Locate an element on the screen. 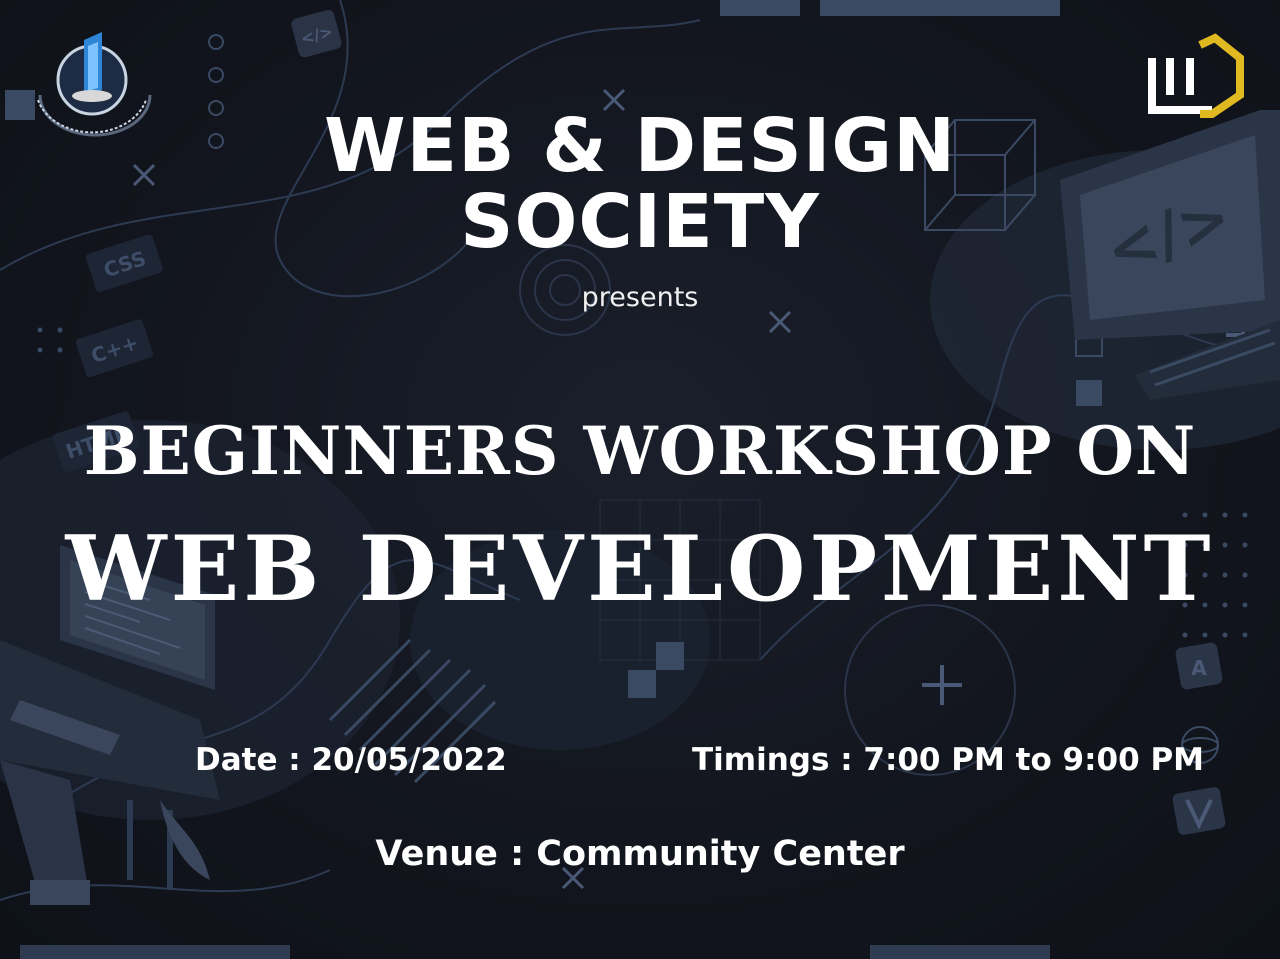  society-title-line-1: WEB & DESIGN is located at coordinates (640, 146).